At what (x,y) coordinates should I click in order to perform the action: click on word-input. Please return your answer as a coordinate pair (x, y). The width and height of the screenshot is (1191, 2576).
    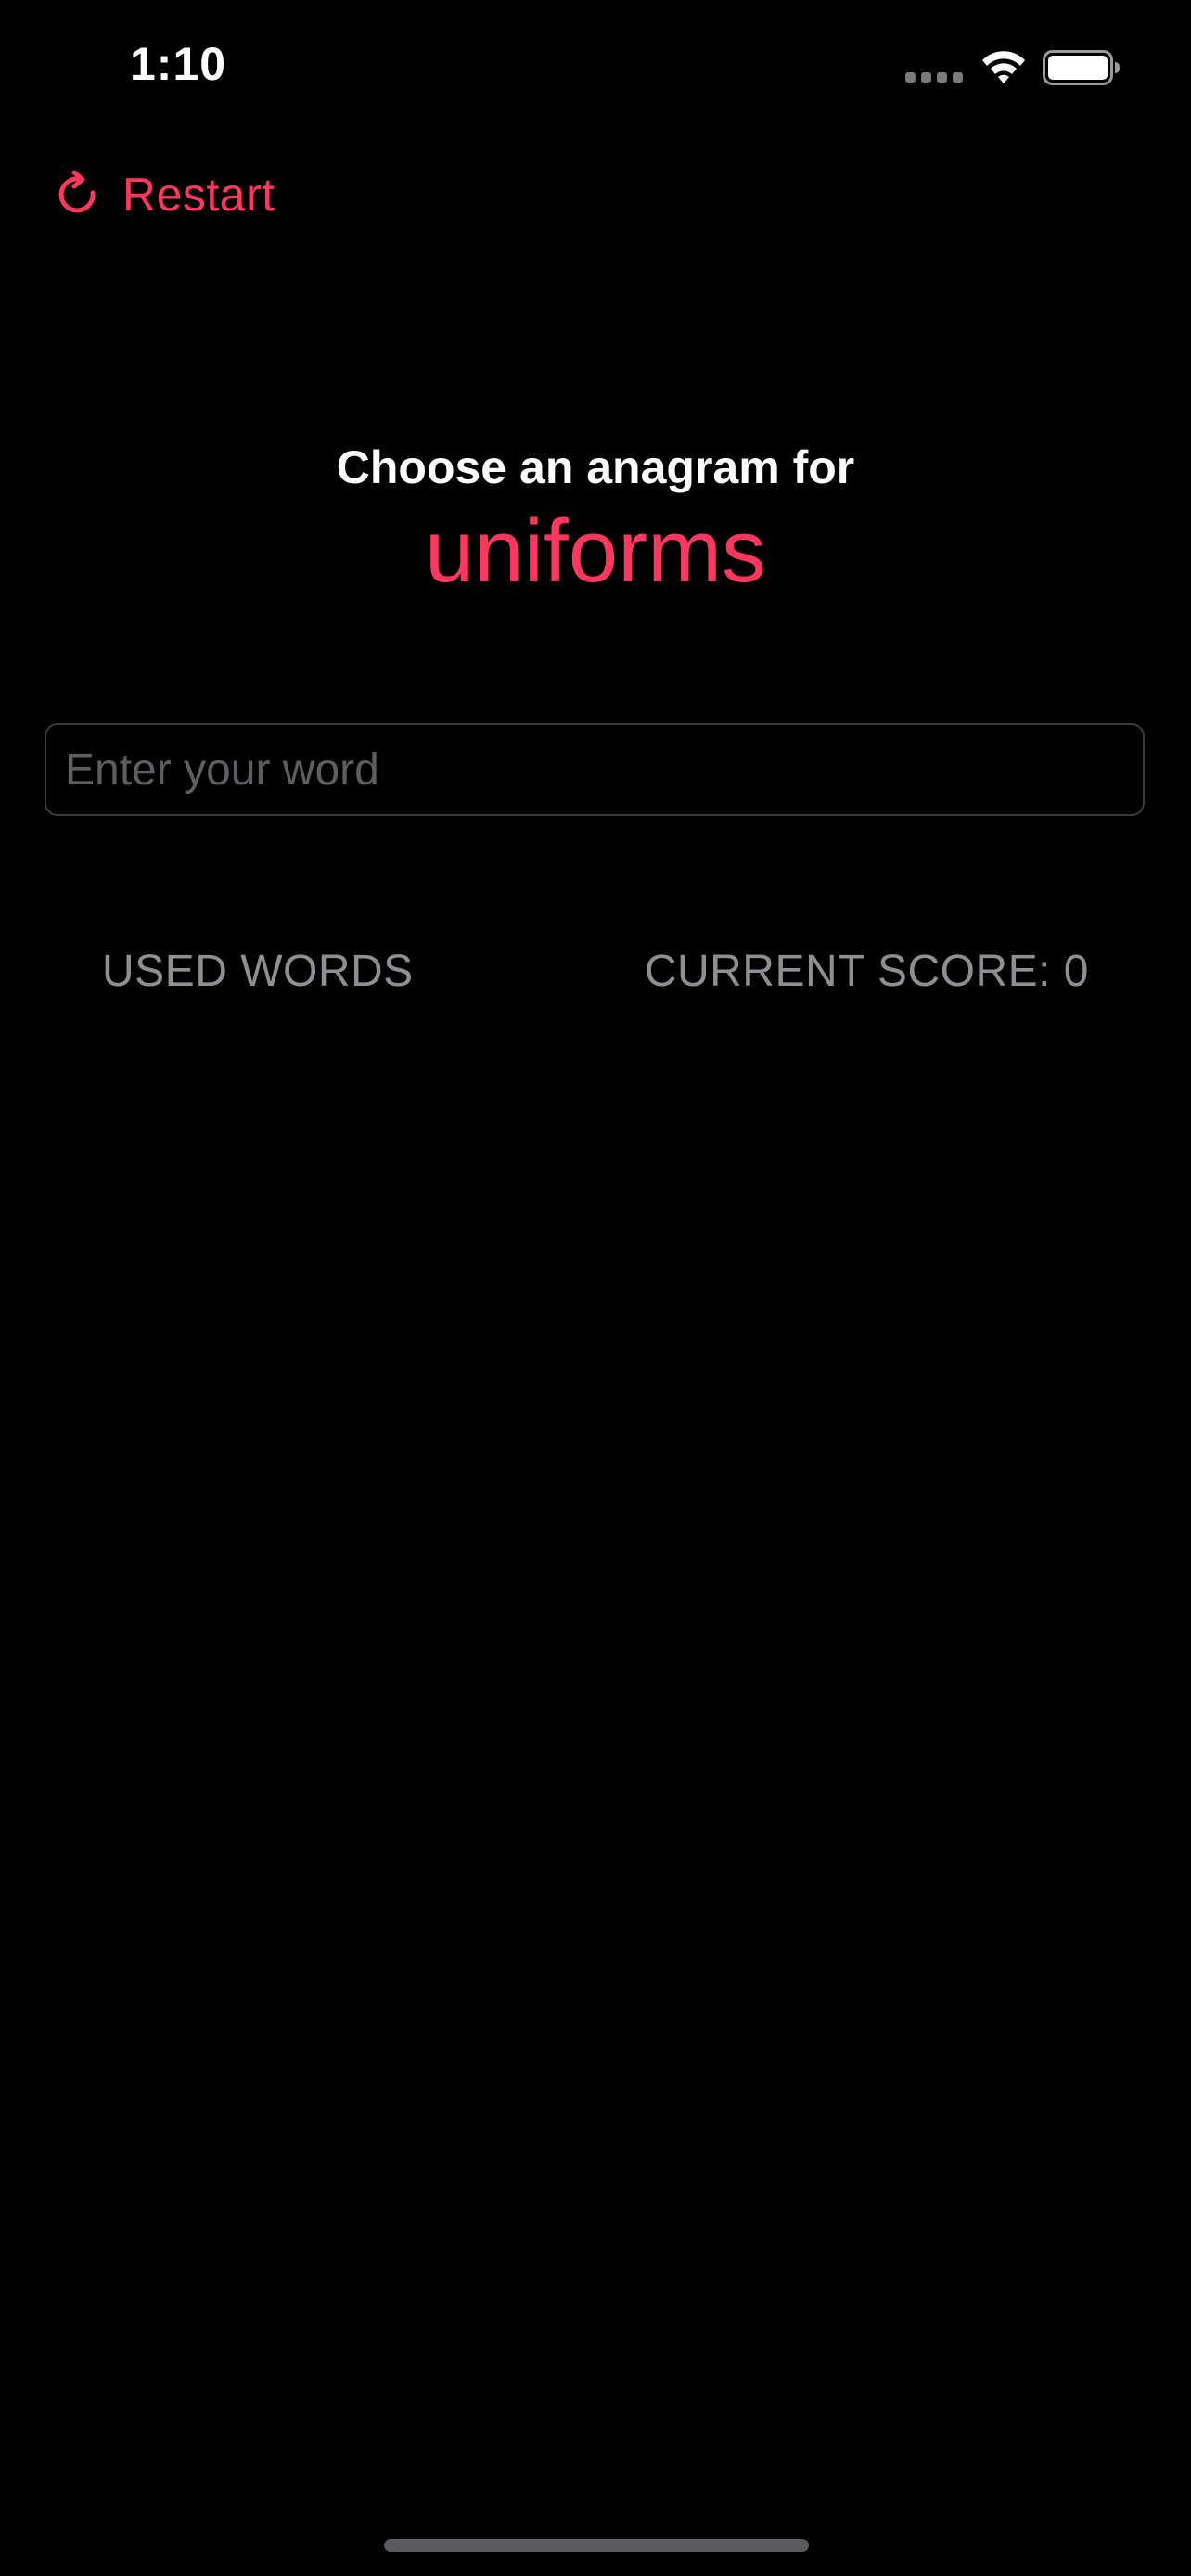
    Looking at the image, I should click on (595, 769).